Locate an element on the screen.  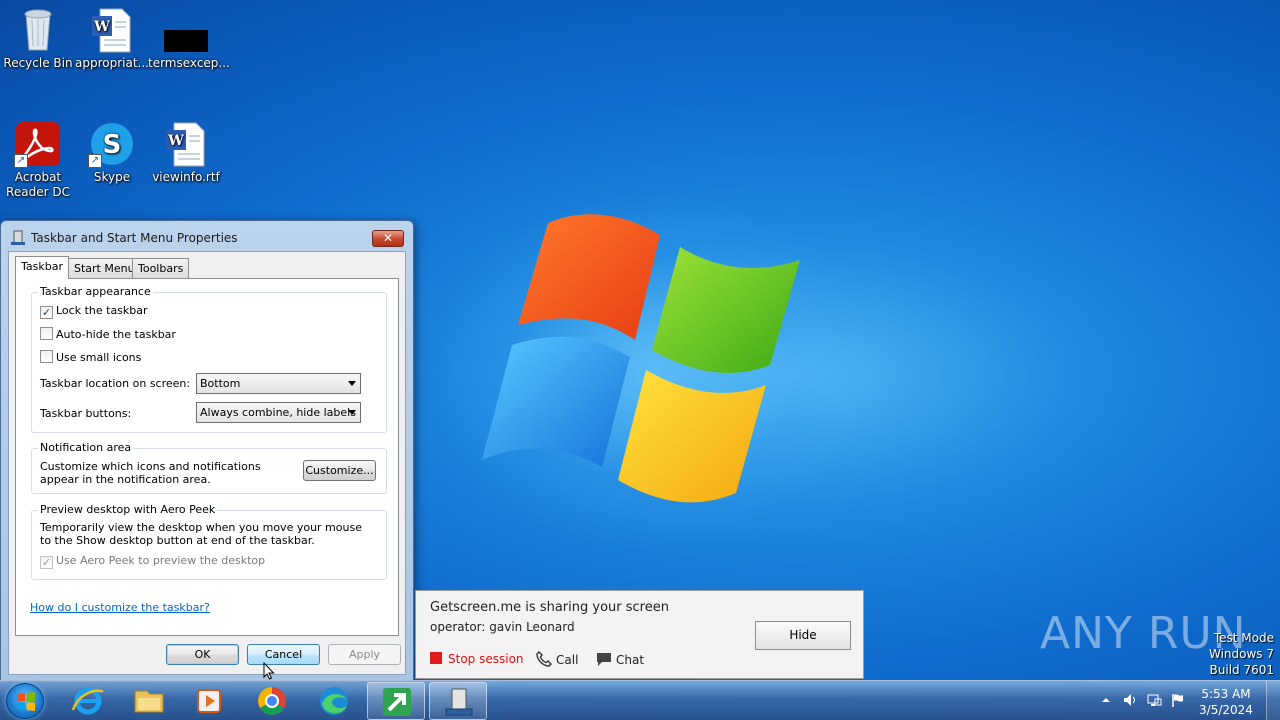
taskbar-edge is located at coordinates (334, 701).